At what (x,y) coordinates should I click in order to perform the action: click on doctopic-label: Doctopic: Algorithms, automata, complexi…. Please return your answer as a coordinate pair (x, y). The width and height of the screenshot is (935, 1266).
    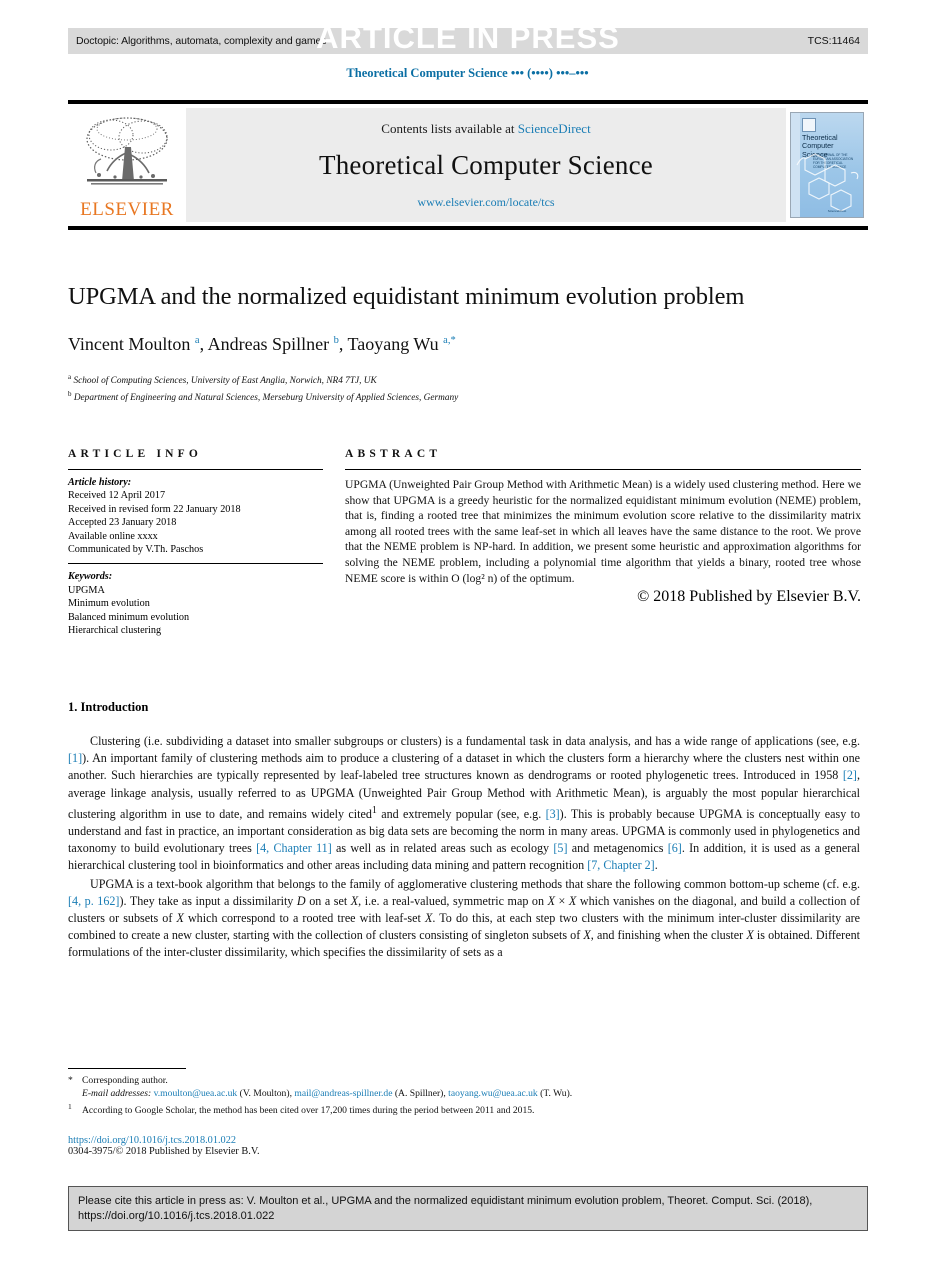
    Looking at the image, I should click on (201, 41).